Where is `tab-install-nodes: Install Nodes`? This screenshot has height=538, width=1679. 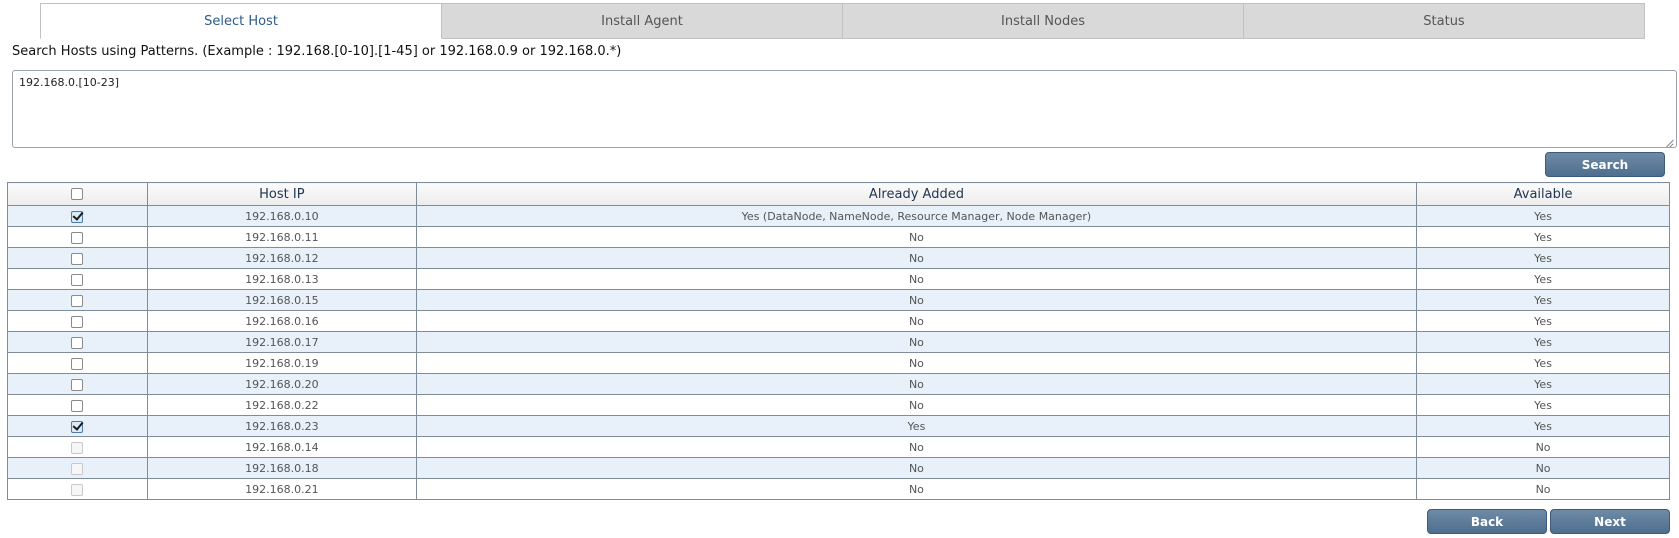 tab-install-nodes: Install Nodes is located at coordinates (1043, 21).